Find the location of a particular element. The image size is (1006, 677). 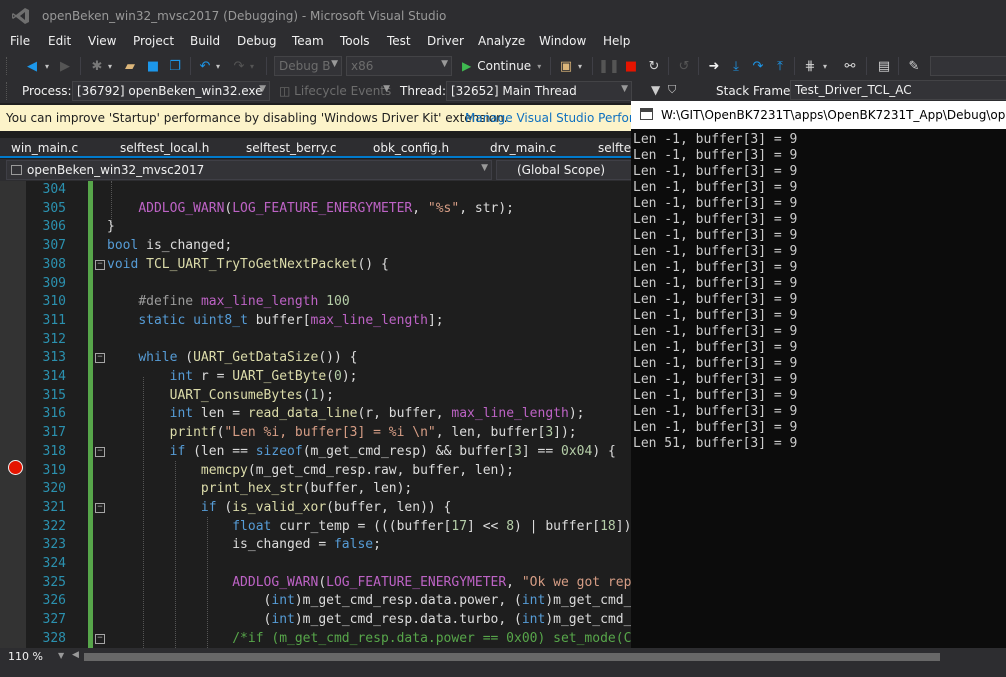

menu-file: File is located at coordinates (20, 41).